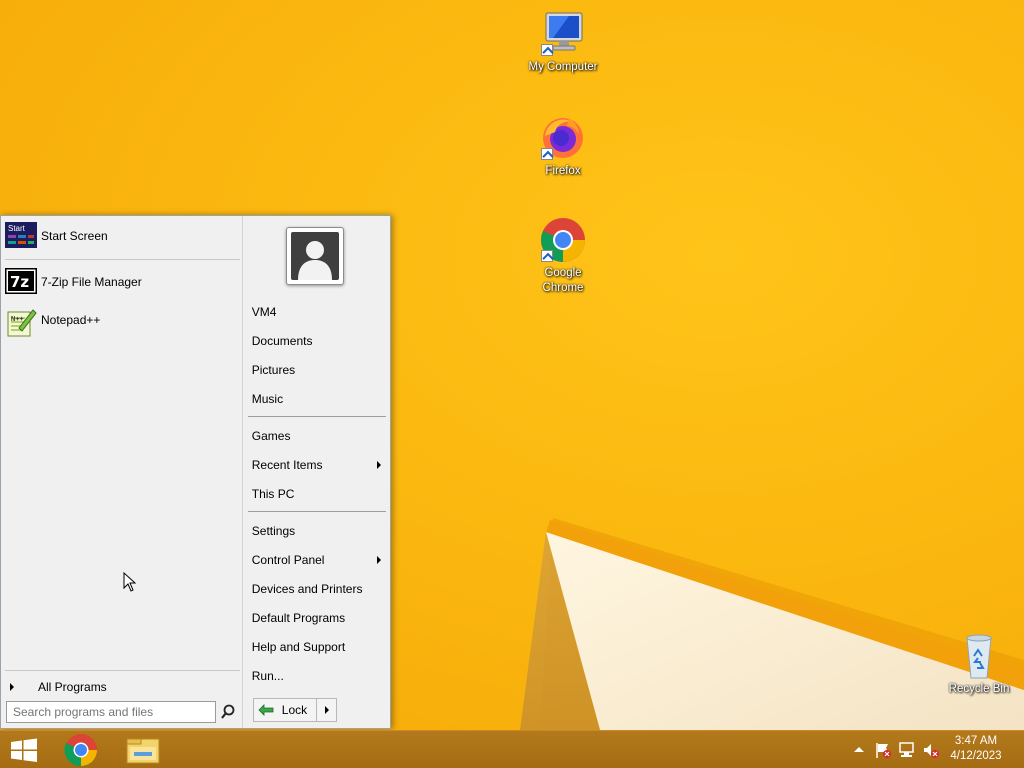  What do you see at coordinates (316, 494) in the screenshot?
I see `menu-item-this-pc: This PC` at bounding box center [316, 494].